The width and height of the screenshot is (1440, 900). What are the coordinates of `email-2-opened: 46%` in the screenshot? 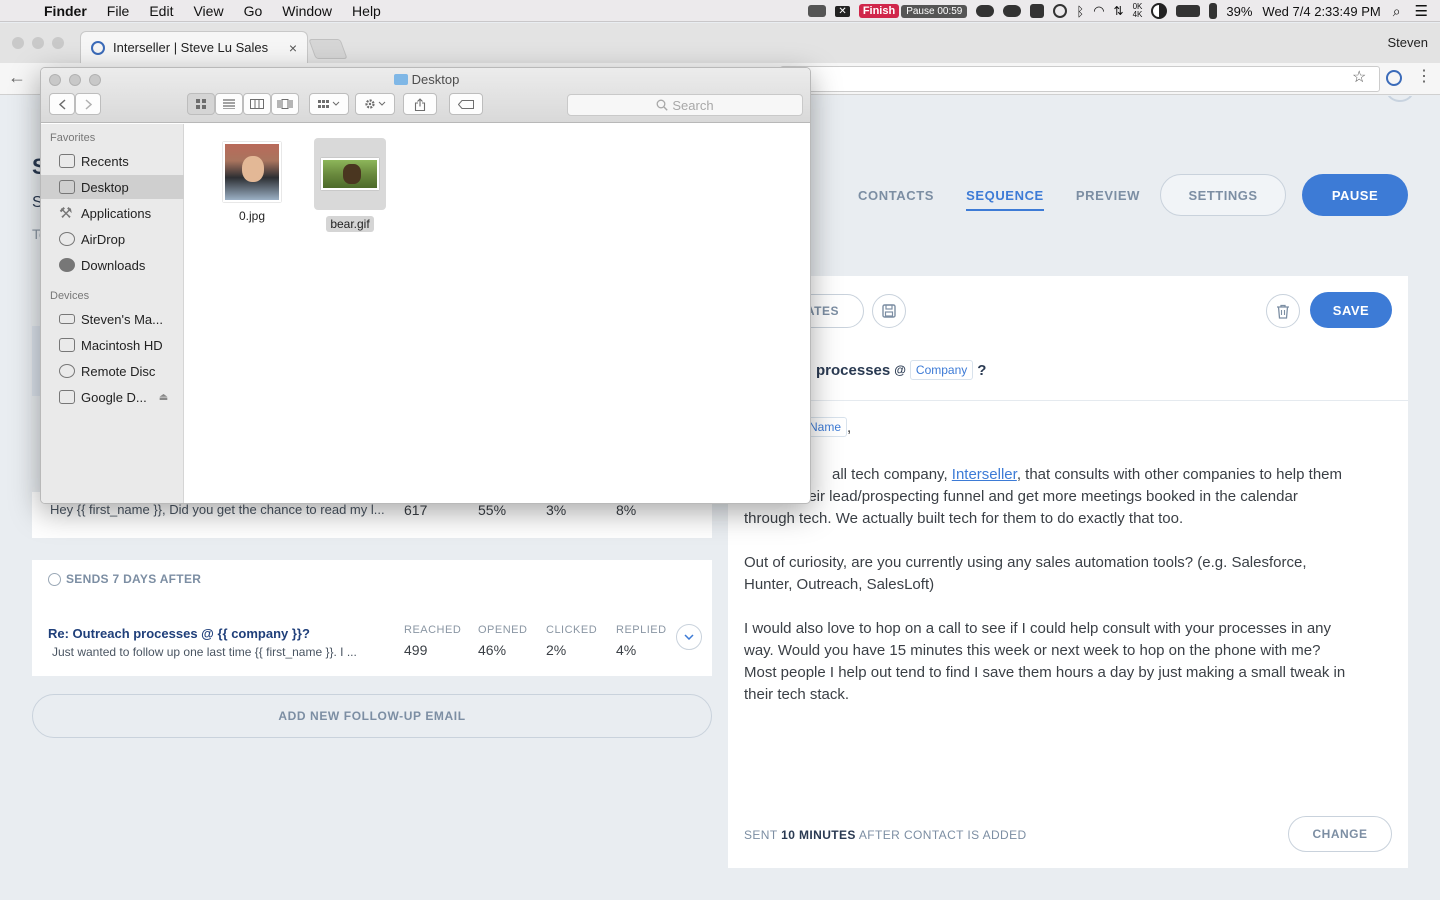 It's located at (492, 650).